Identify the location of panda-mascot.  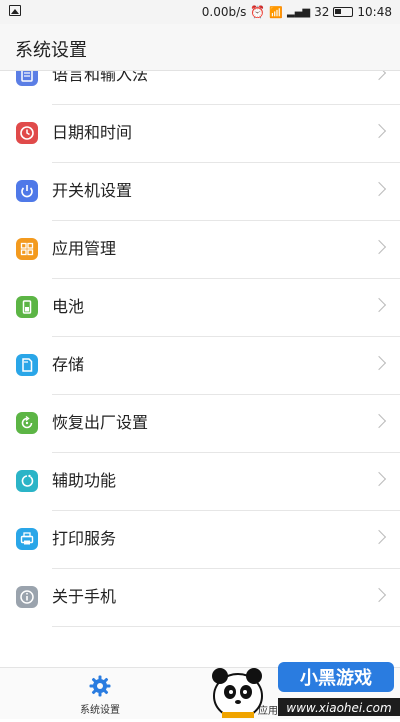
(237, 693).